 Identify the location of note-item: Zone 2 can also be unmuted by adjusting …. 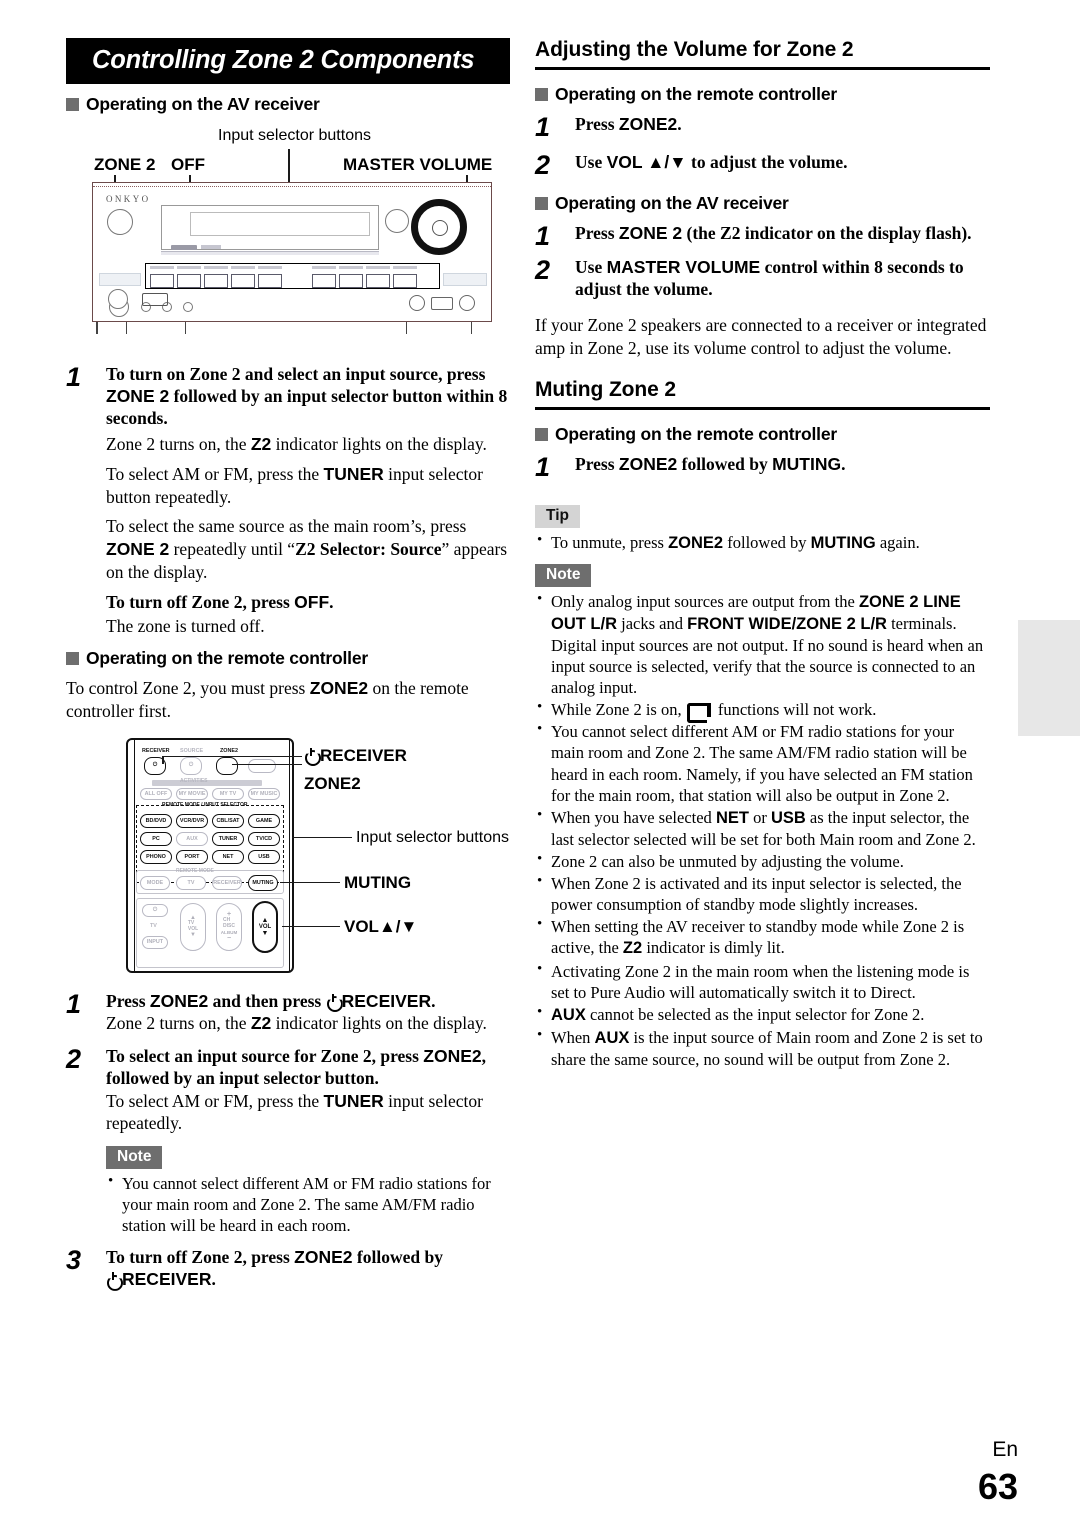
(762, 861).